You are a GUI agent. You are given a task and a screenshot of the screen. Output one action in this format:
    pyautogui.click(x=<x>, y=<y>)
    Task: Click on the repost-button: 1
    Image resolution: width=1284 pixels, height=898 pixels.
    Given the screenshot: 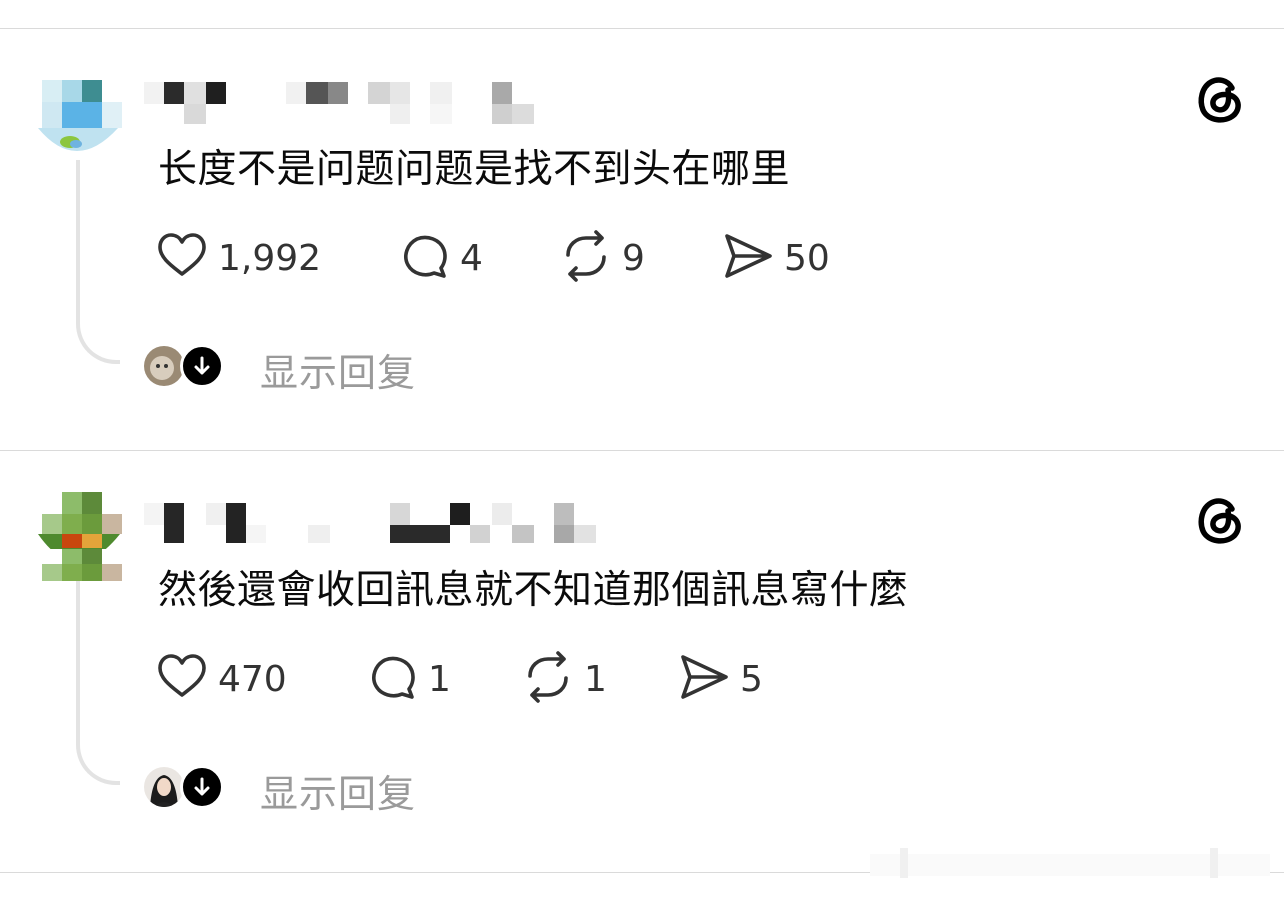 What is the action you would take?
    pyautogui.click(x=563, y=679)
    